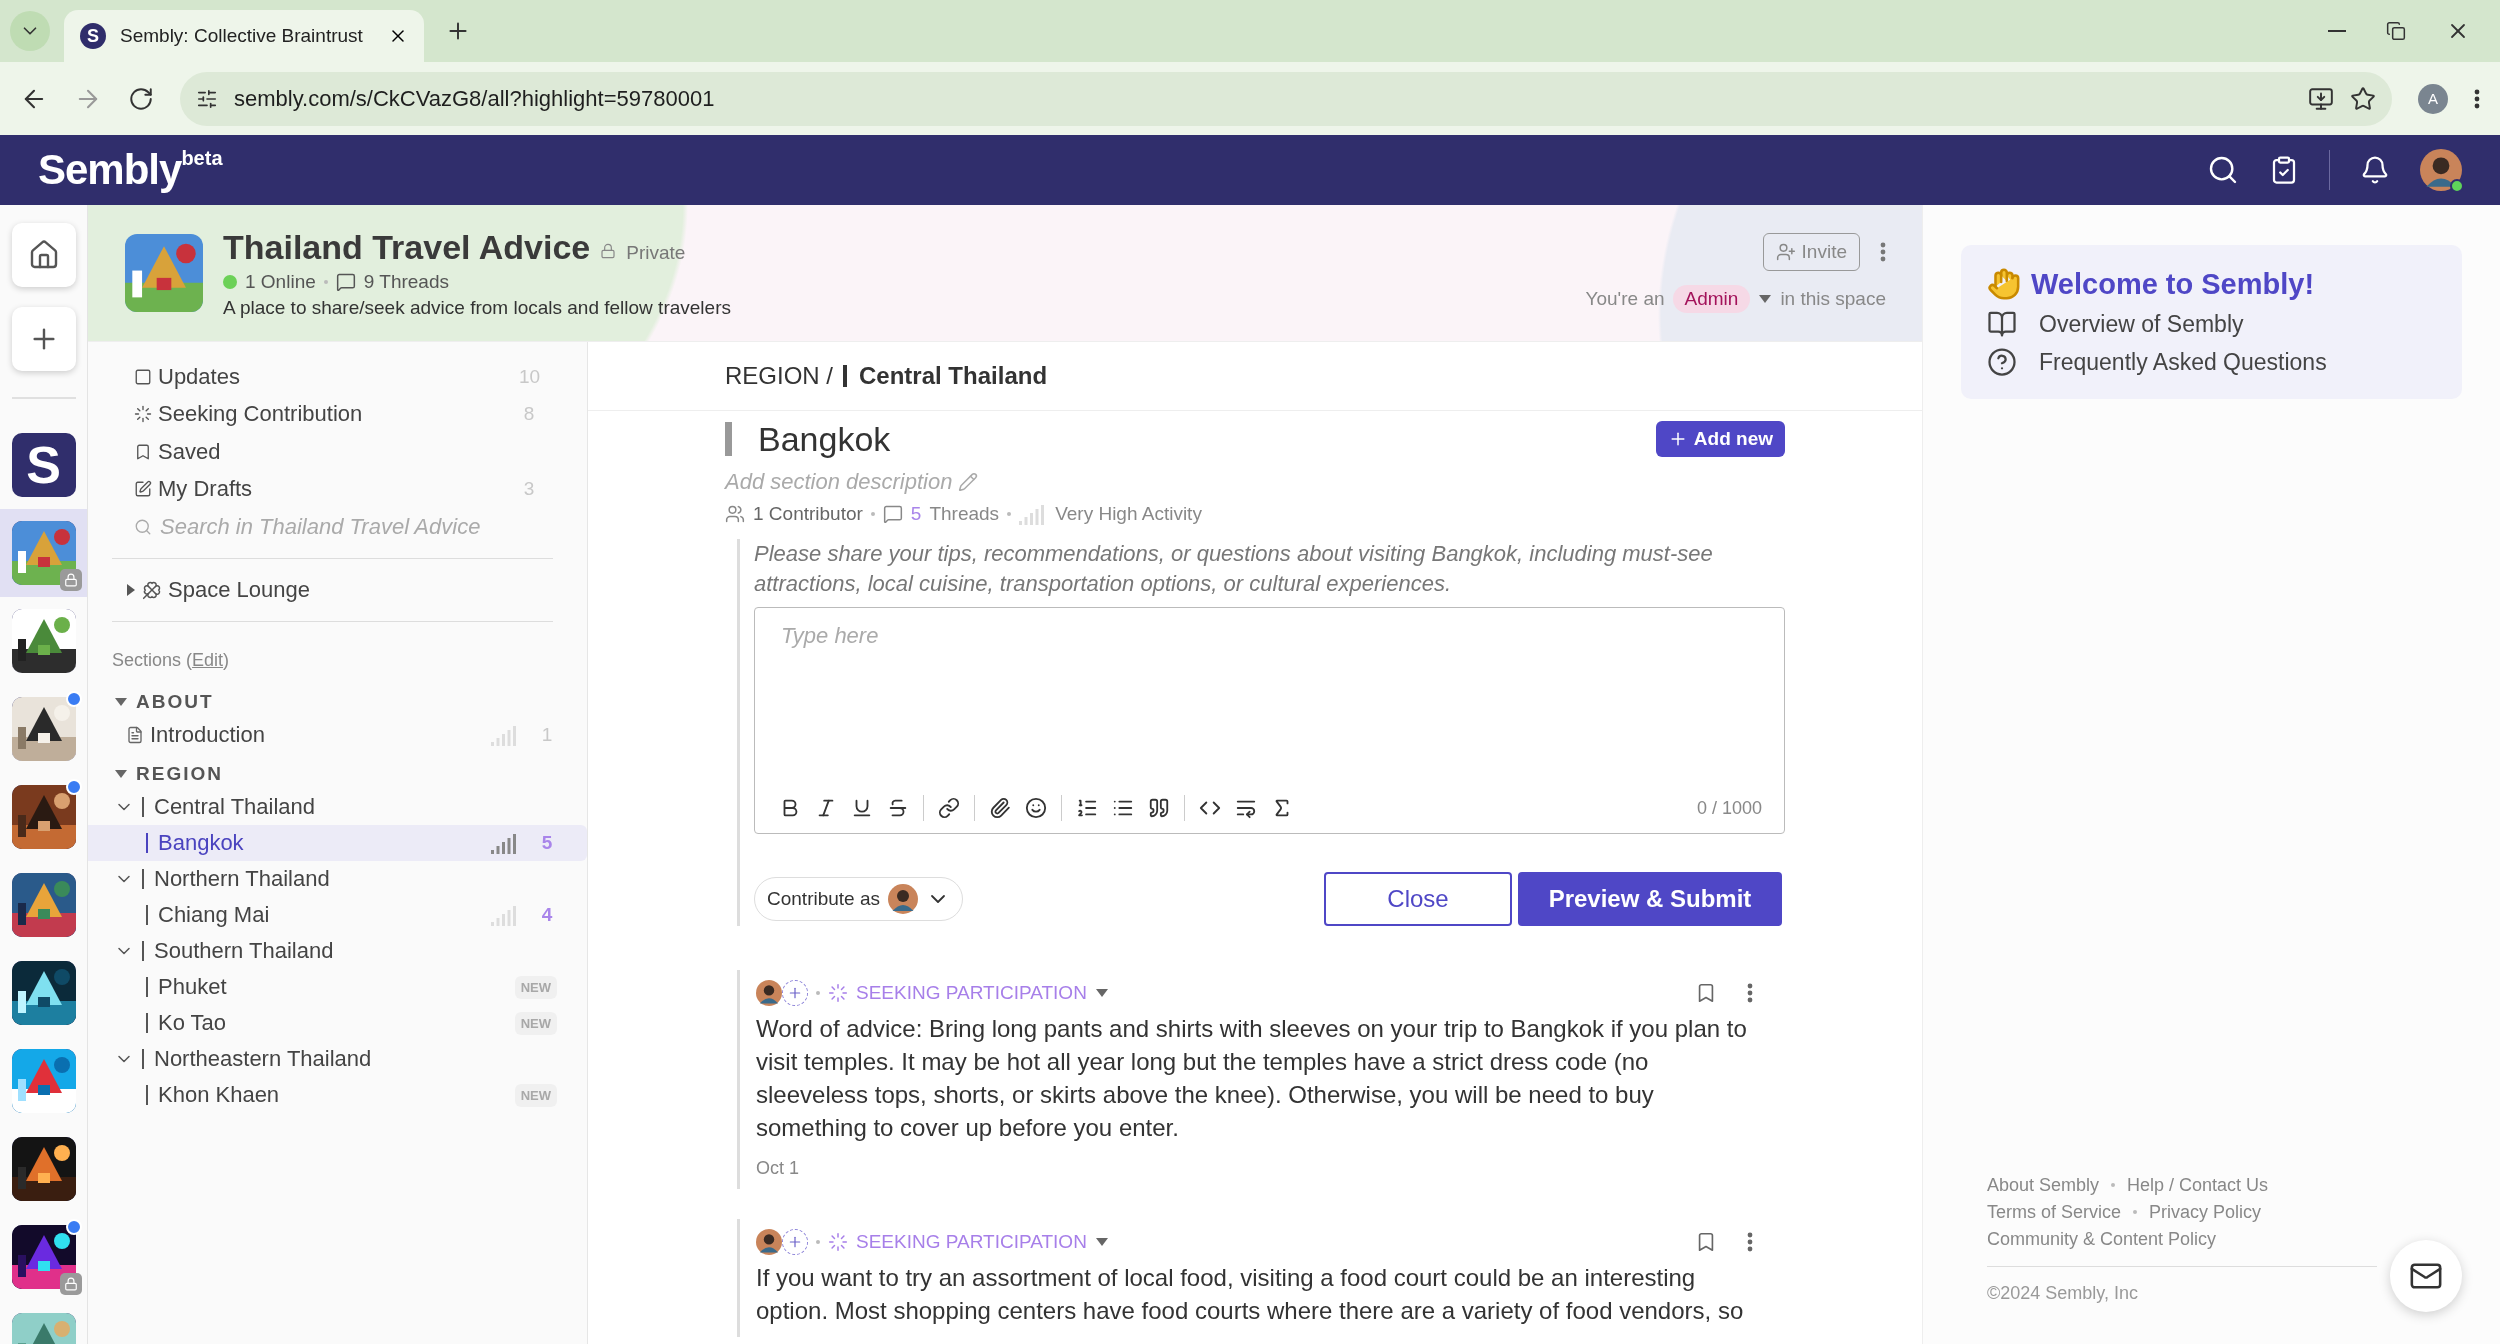  I want to click on document-icon, so click(135, 735).